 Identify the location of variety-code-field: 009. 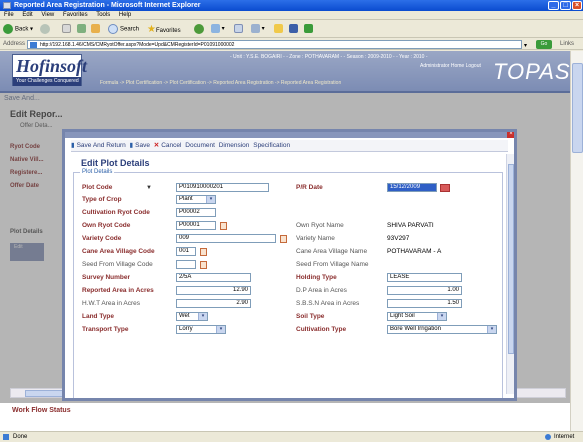
(226, 238).